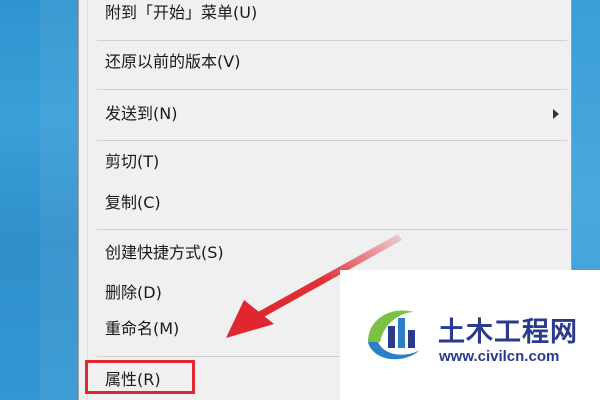  Describe the element at coordinates (59, 200) in the screenshot. I see `desktop-stripe` at that location.